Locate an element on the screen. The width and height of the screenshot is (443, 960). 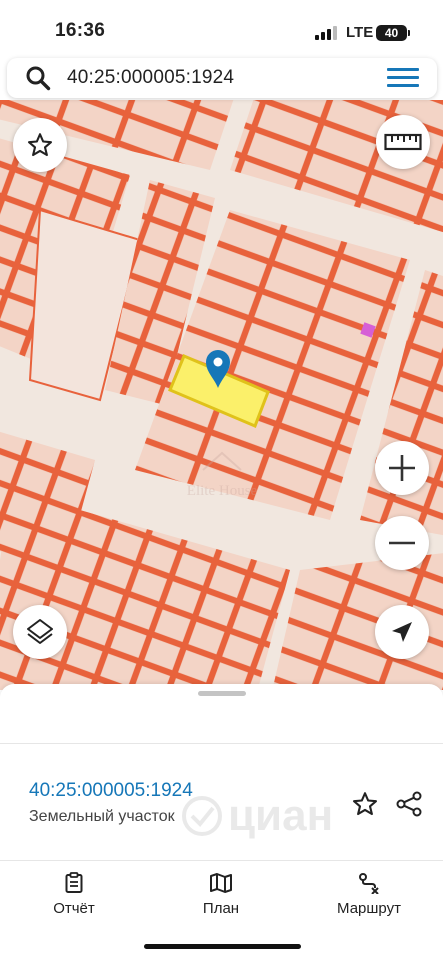
plus-icon is located at coordinates (402, 468).